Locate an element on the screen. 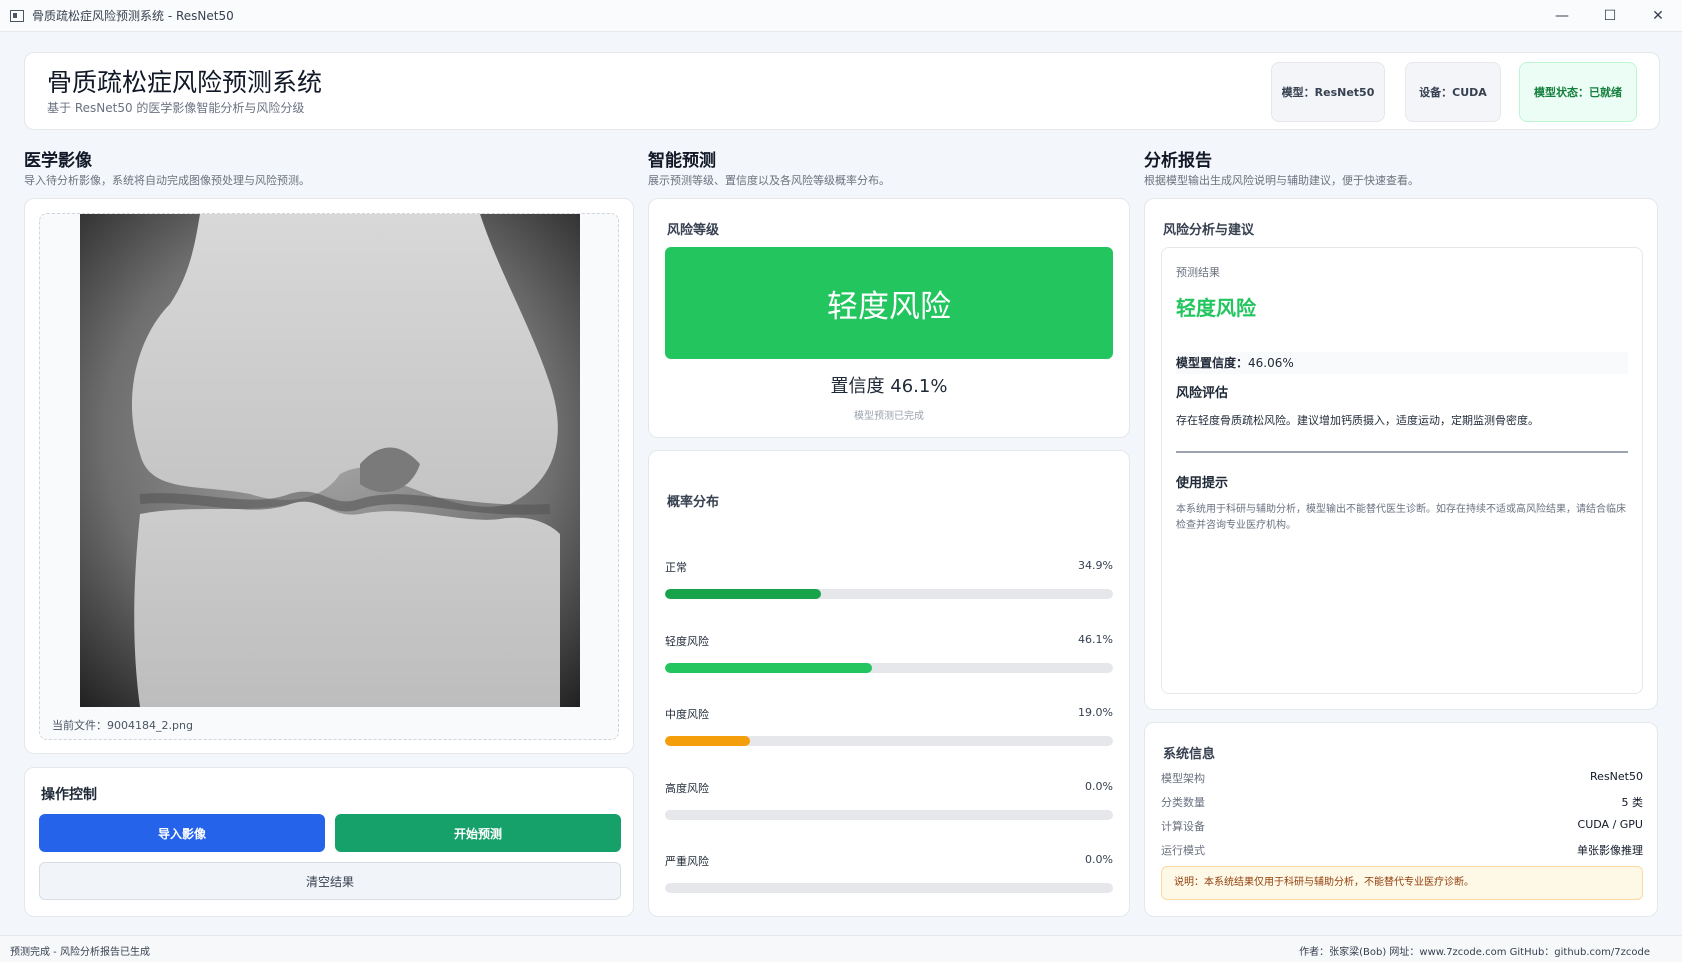 This screenshot has height=962, width=1682. report-title: 风险分析与建议 is located at coordinates (1209, 230).